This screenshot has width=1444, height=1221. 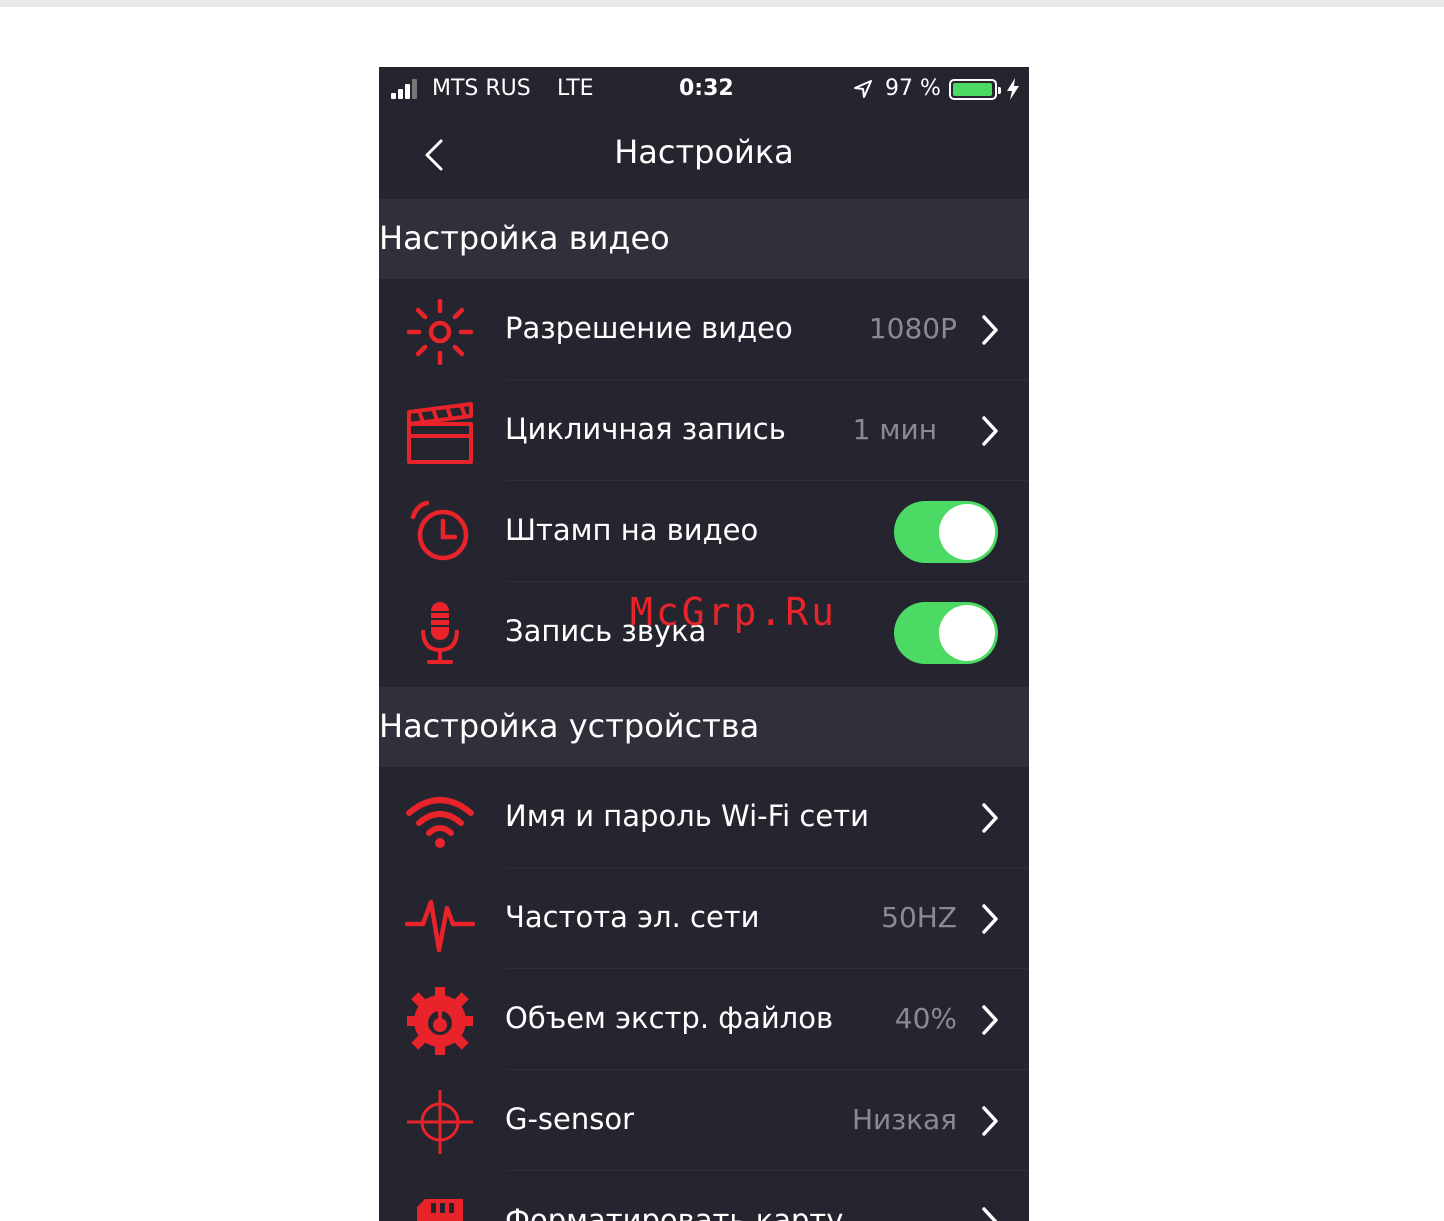 I want to click on row-label: Разрешение видео, so click(x=649, y=328).